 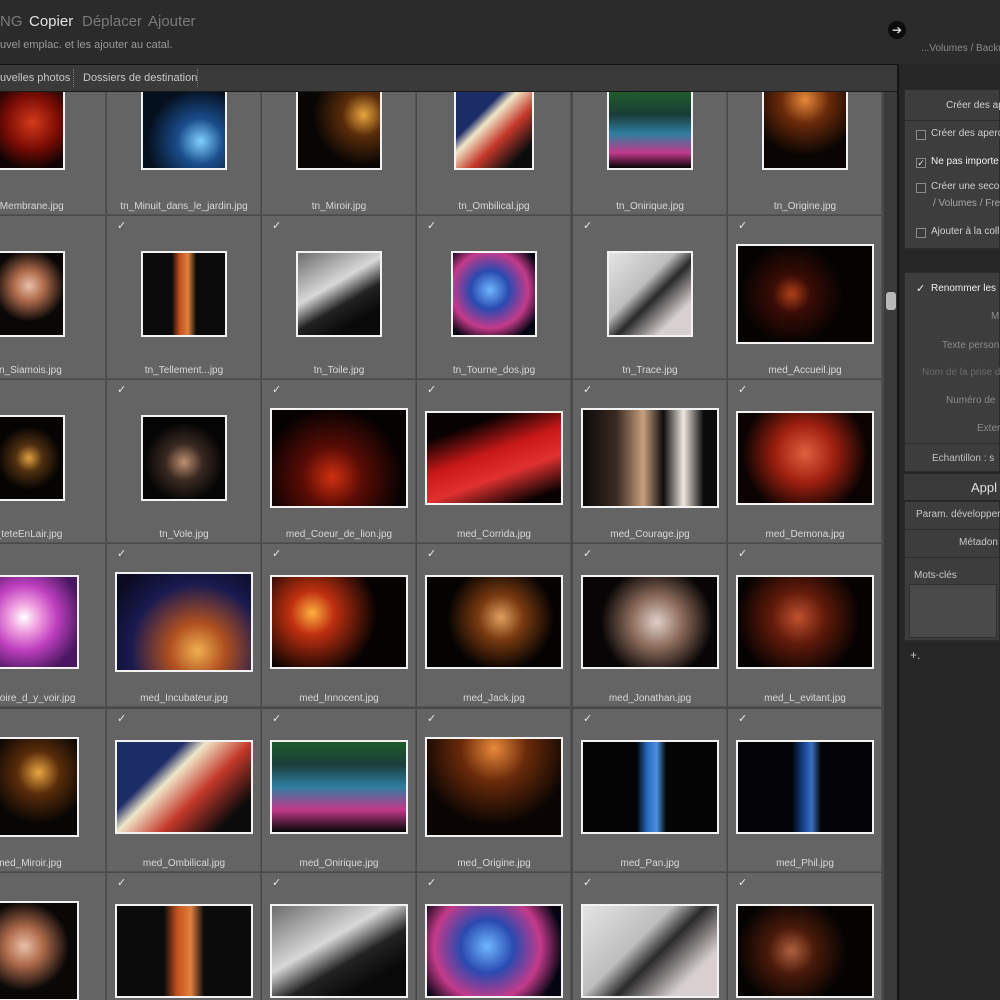 I want to click on photo-cell: ✓ tn_Toile.jpg, so click(x=339, y=297).